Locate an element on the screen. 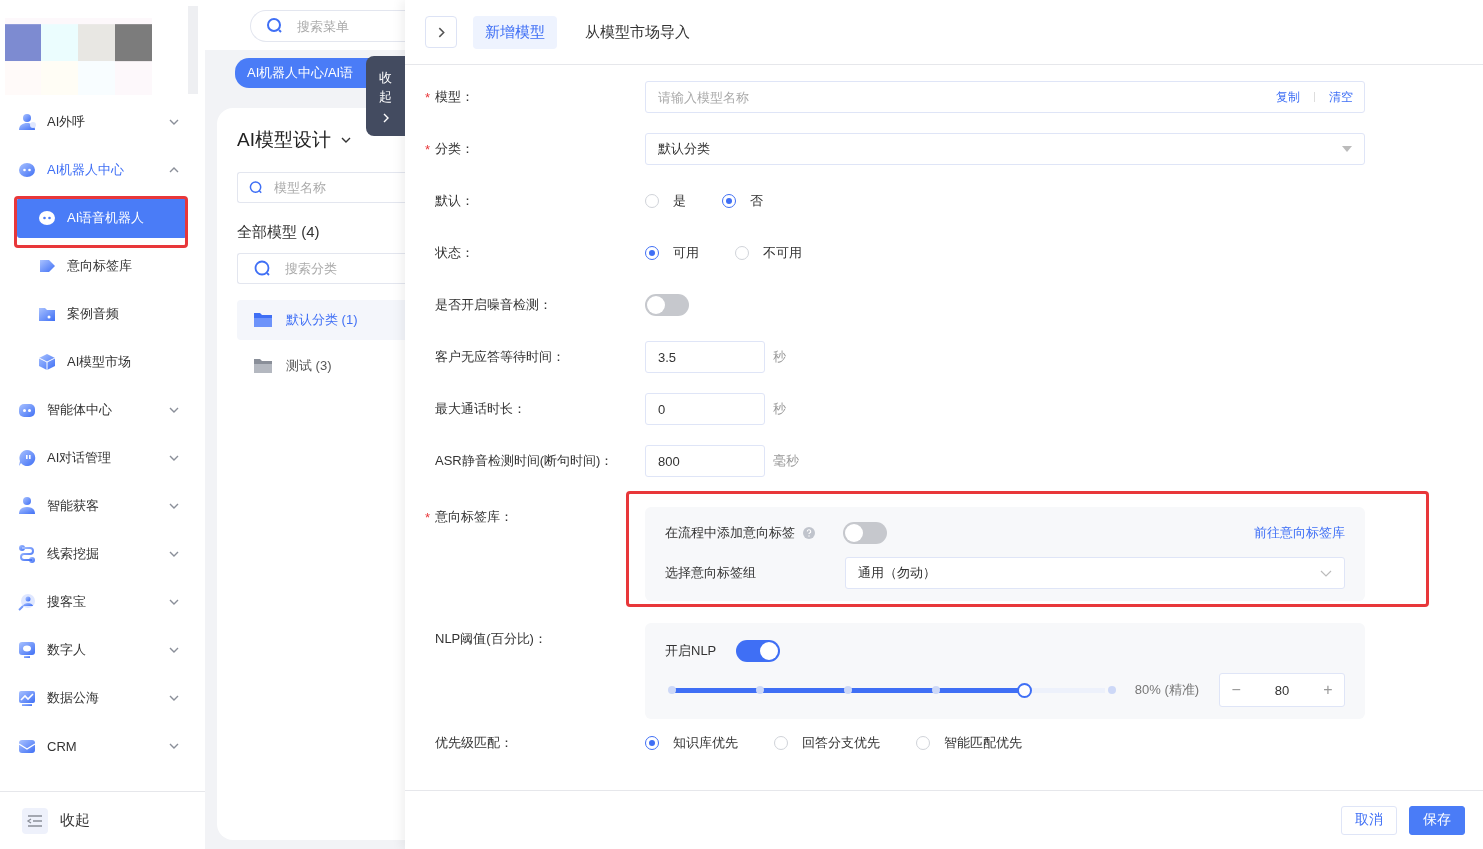  folder-icon is located at coordinates (263, 320).